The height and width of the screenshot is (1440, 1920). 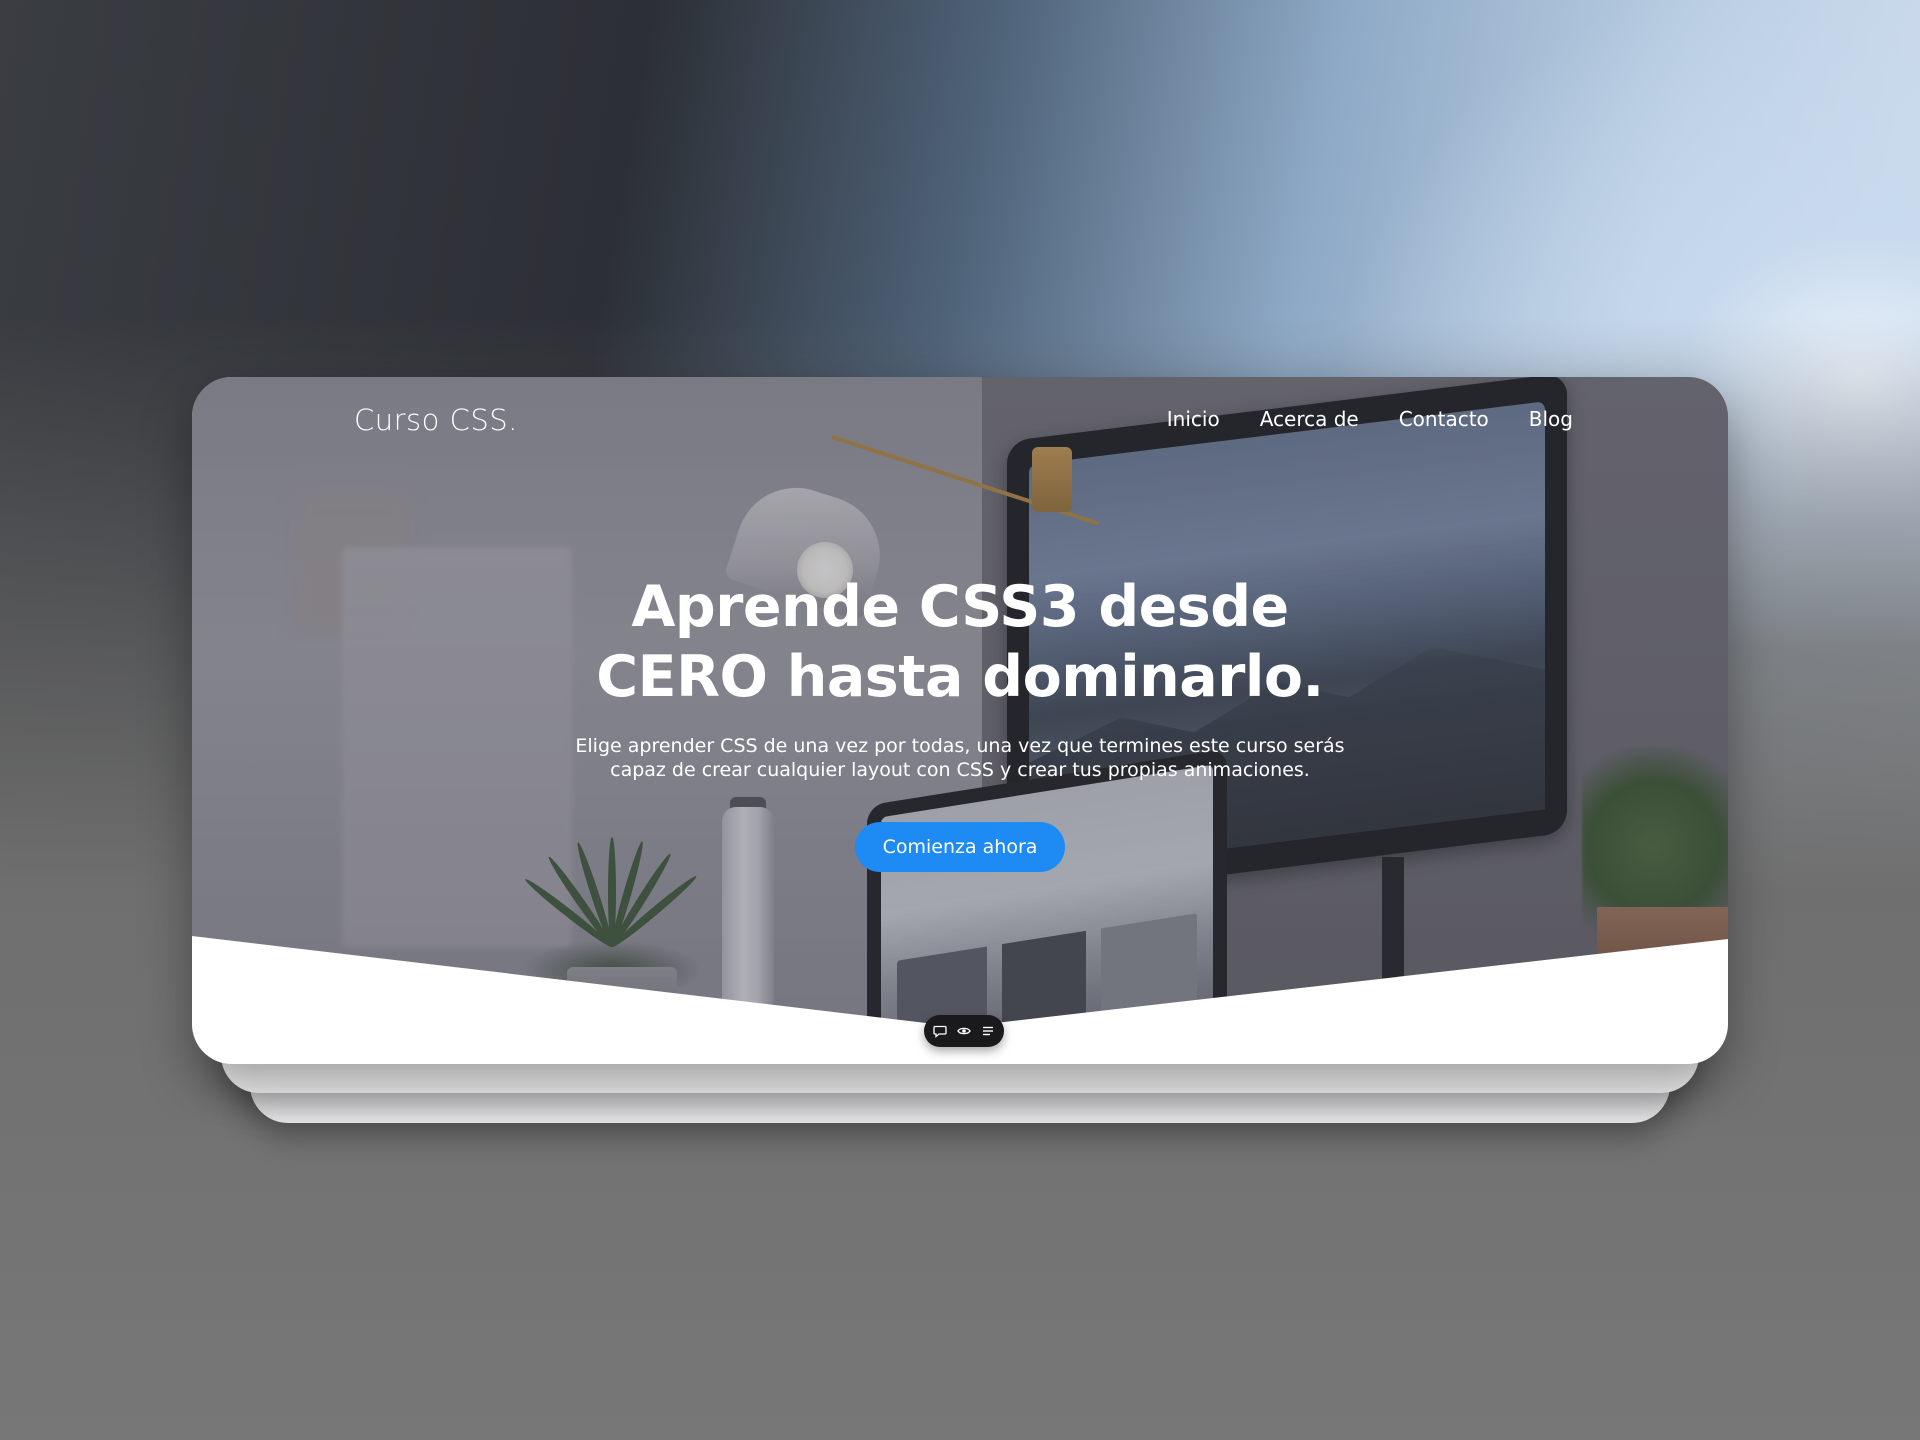 What do you see at coordinates (960, 847) in the screenshot?
I see `cta-button: Comienza ahora` at bounding box center [960, 847].